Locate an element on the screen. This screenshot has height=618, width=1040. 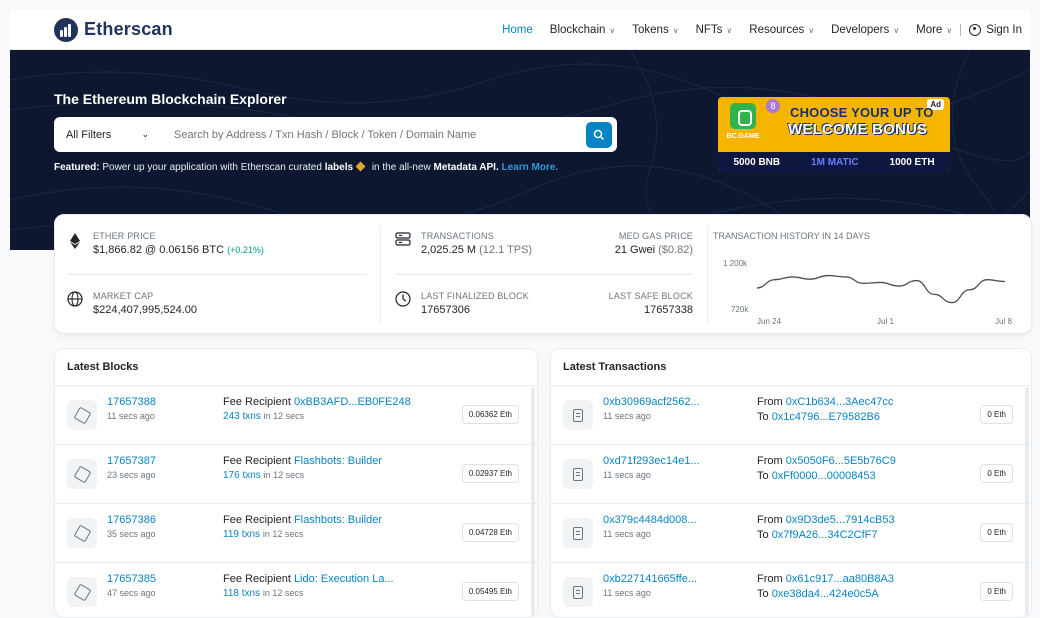
block-number-link: 17657388 is located at coordinates (131, 402).